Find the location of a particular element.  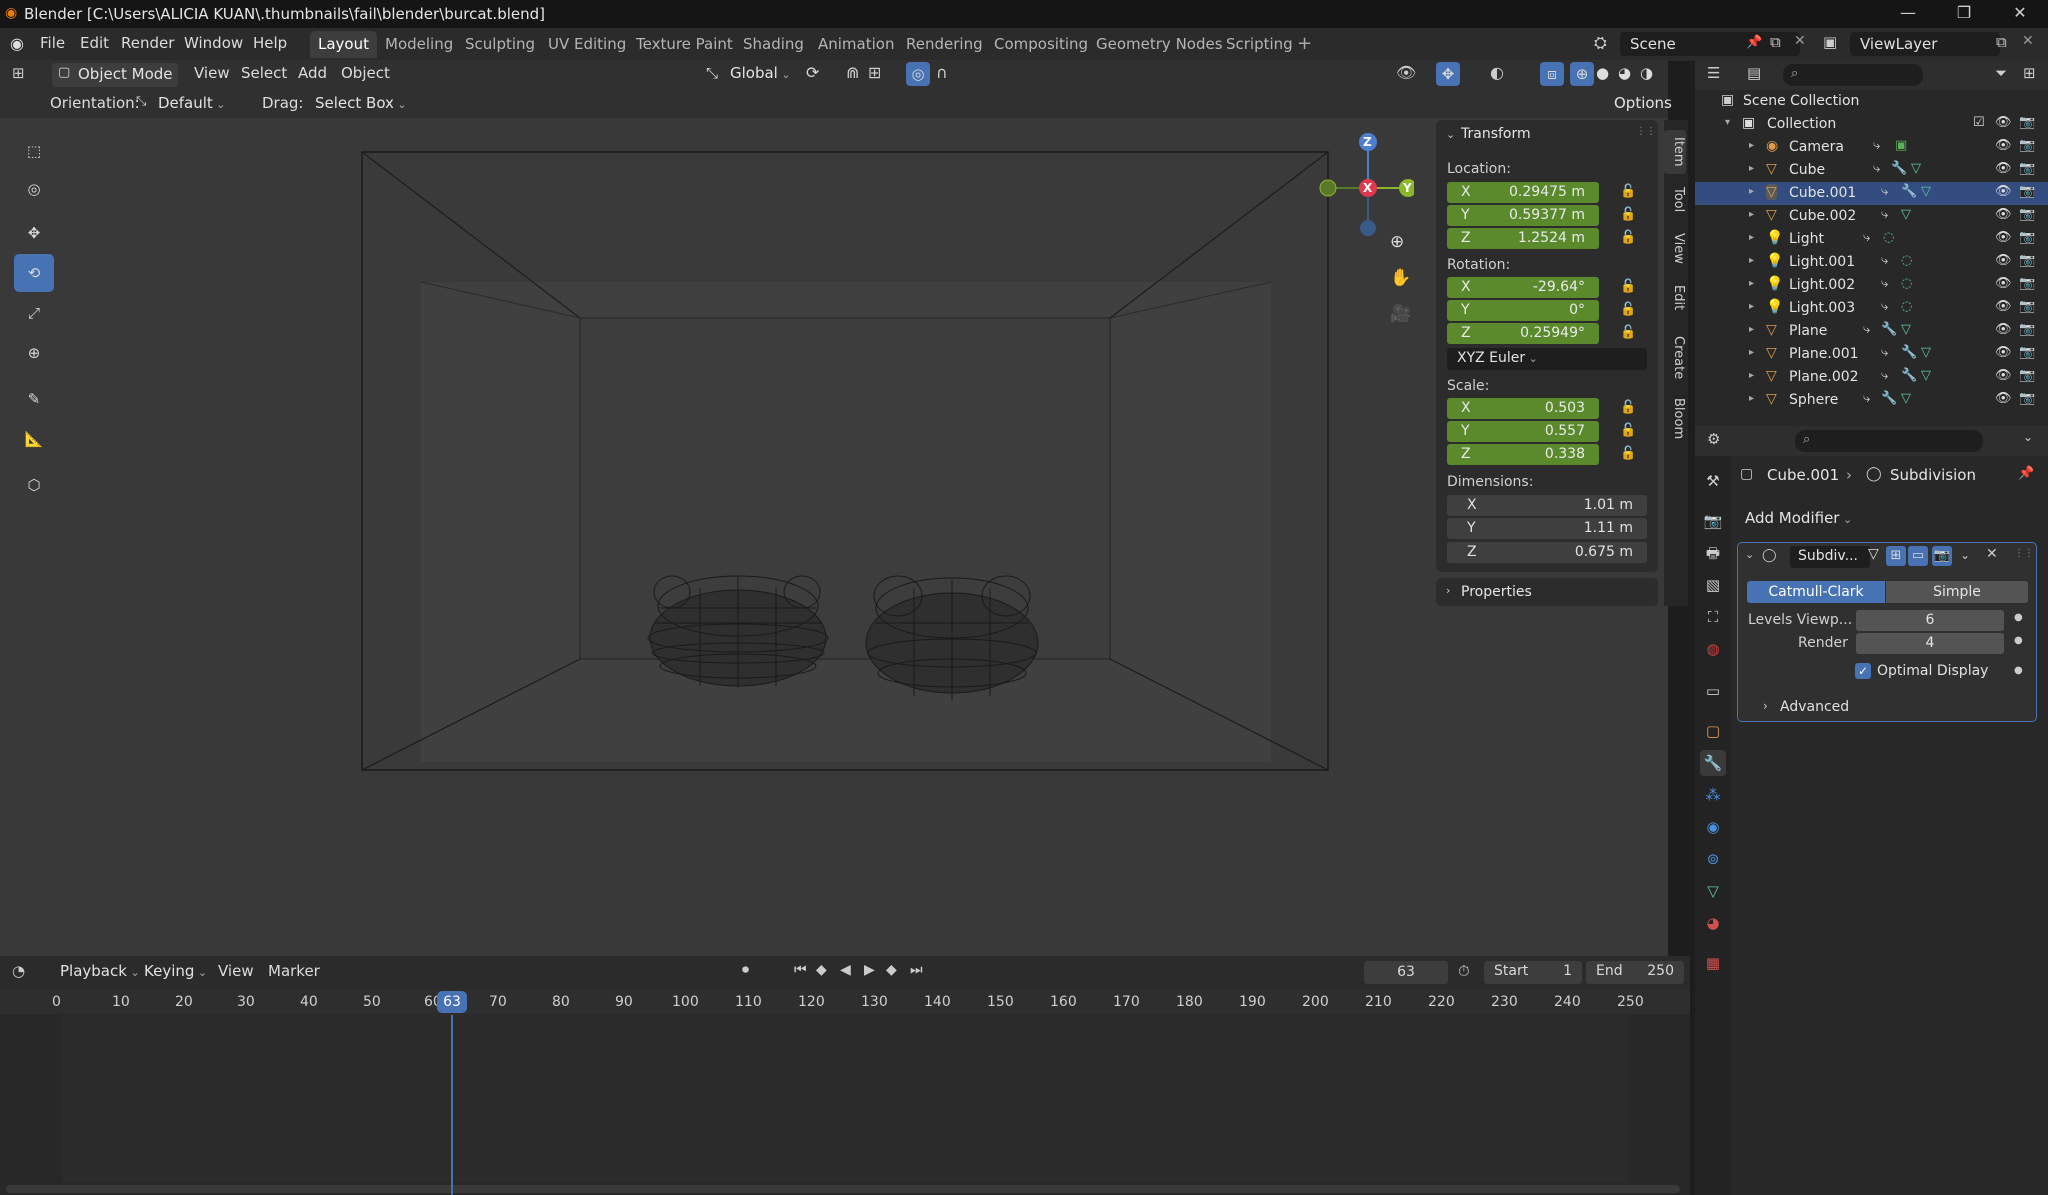

edit-mode-toggle-icon: ▽ is located at coordinates (1873, 554).